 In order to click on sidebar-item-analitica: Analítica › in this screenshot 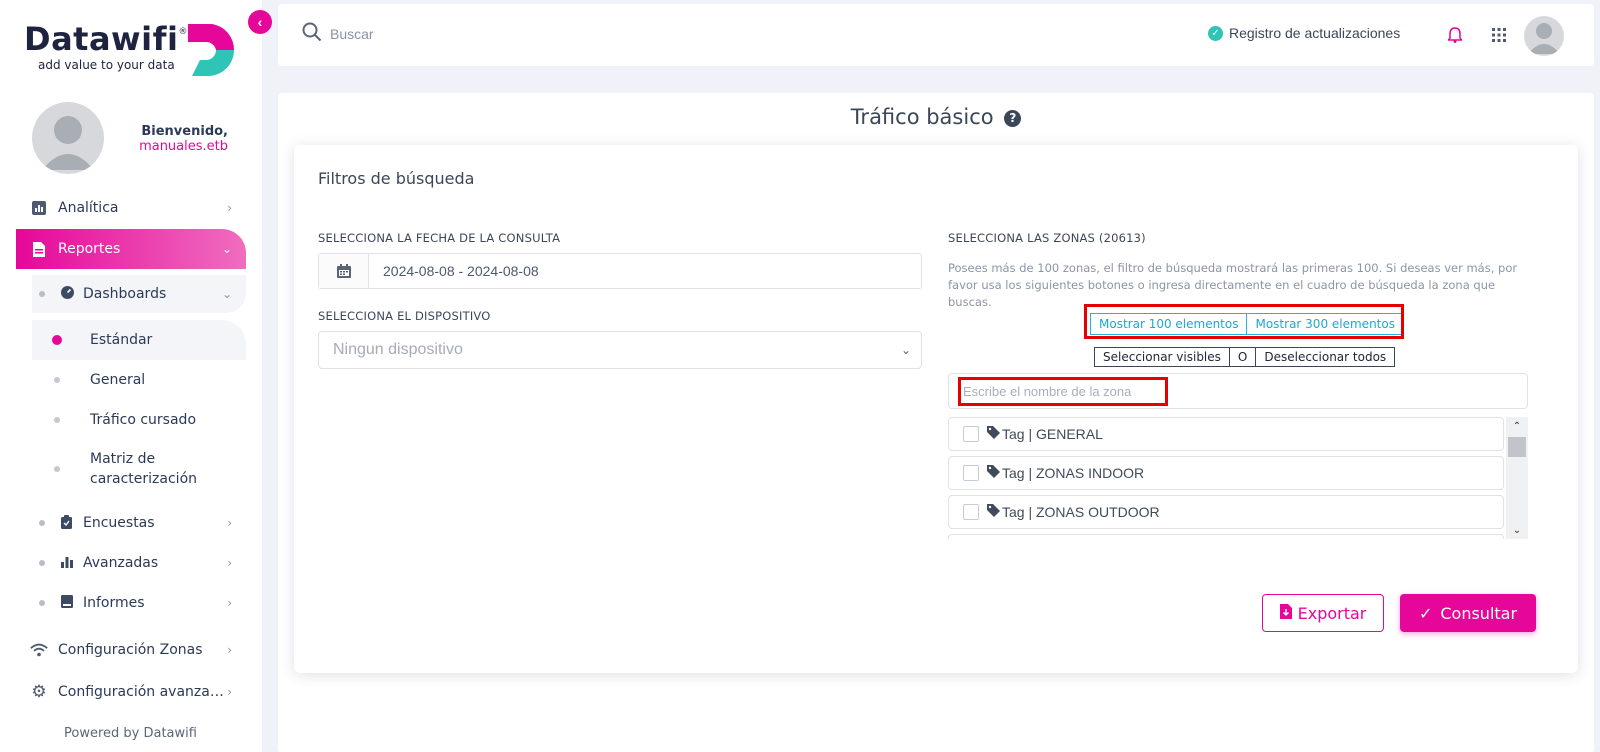, I will do `click(131, 208)`.